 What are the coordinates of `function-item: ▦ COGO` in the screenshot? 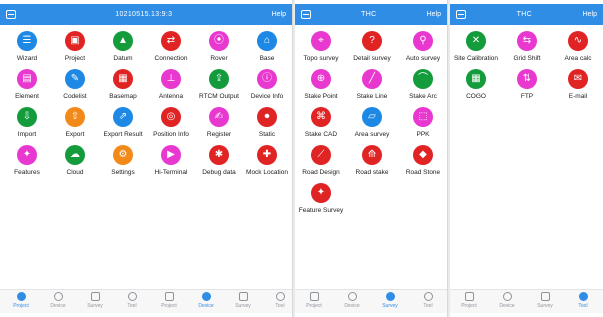 It's located at (476, 89).